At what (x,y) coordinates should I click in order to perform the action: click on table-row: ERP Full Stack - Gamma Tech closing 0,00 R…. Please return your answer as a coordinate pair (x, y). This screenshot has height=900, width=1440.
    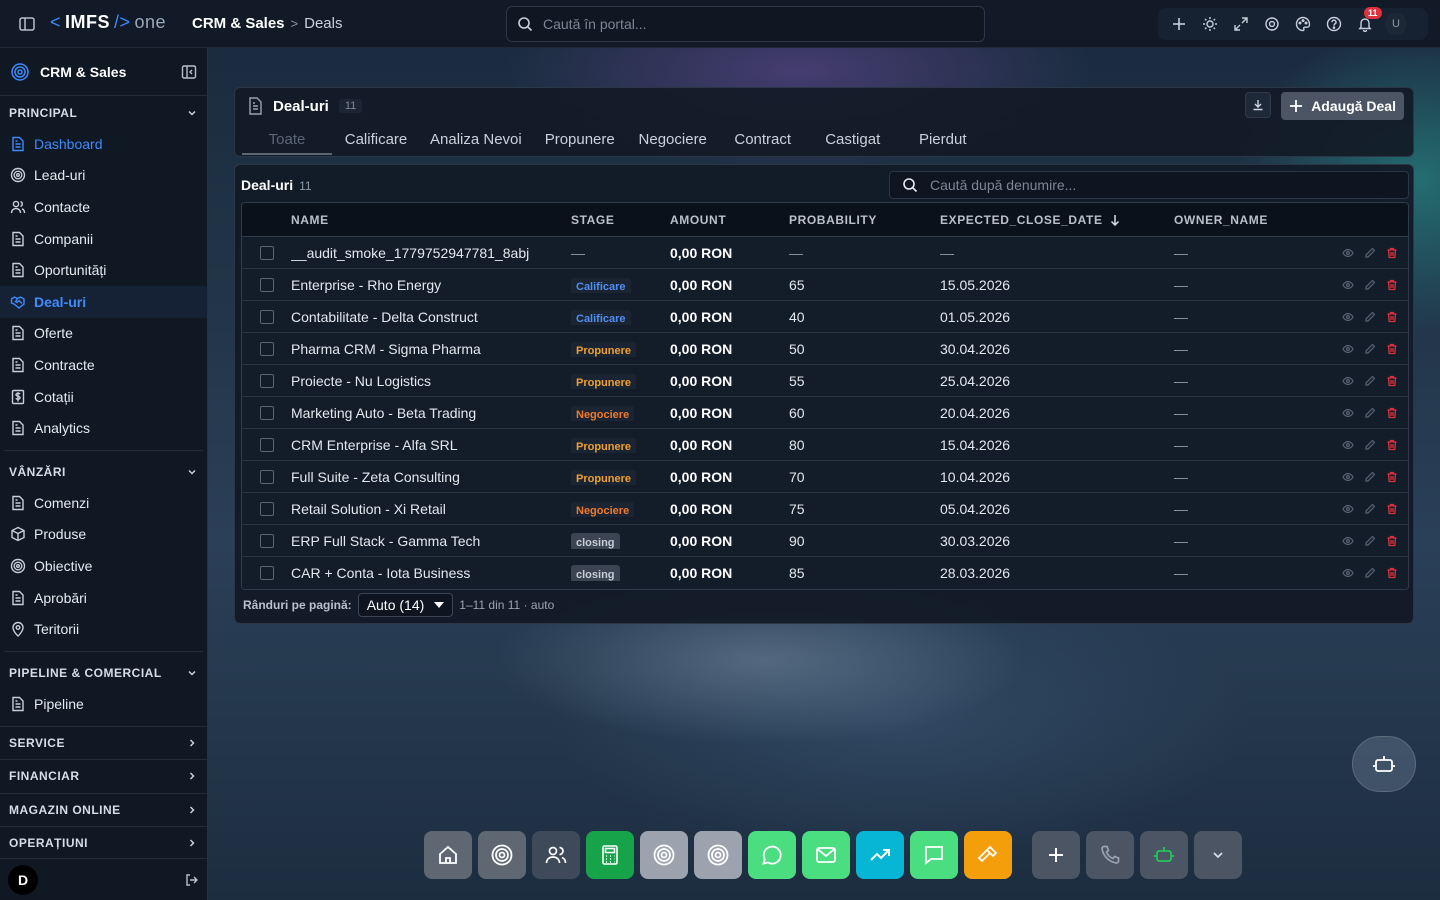
    Looking at the image, I should click on (825, 541).